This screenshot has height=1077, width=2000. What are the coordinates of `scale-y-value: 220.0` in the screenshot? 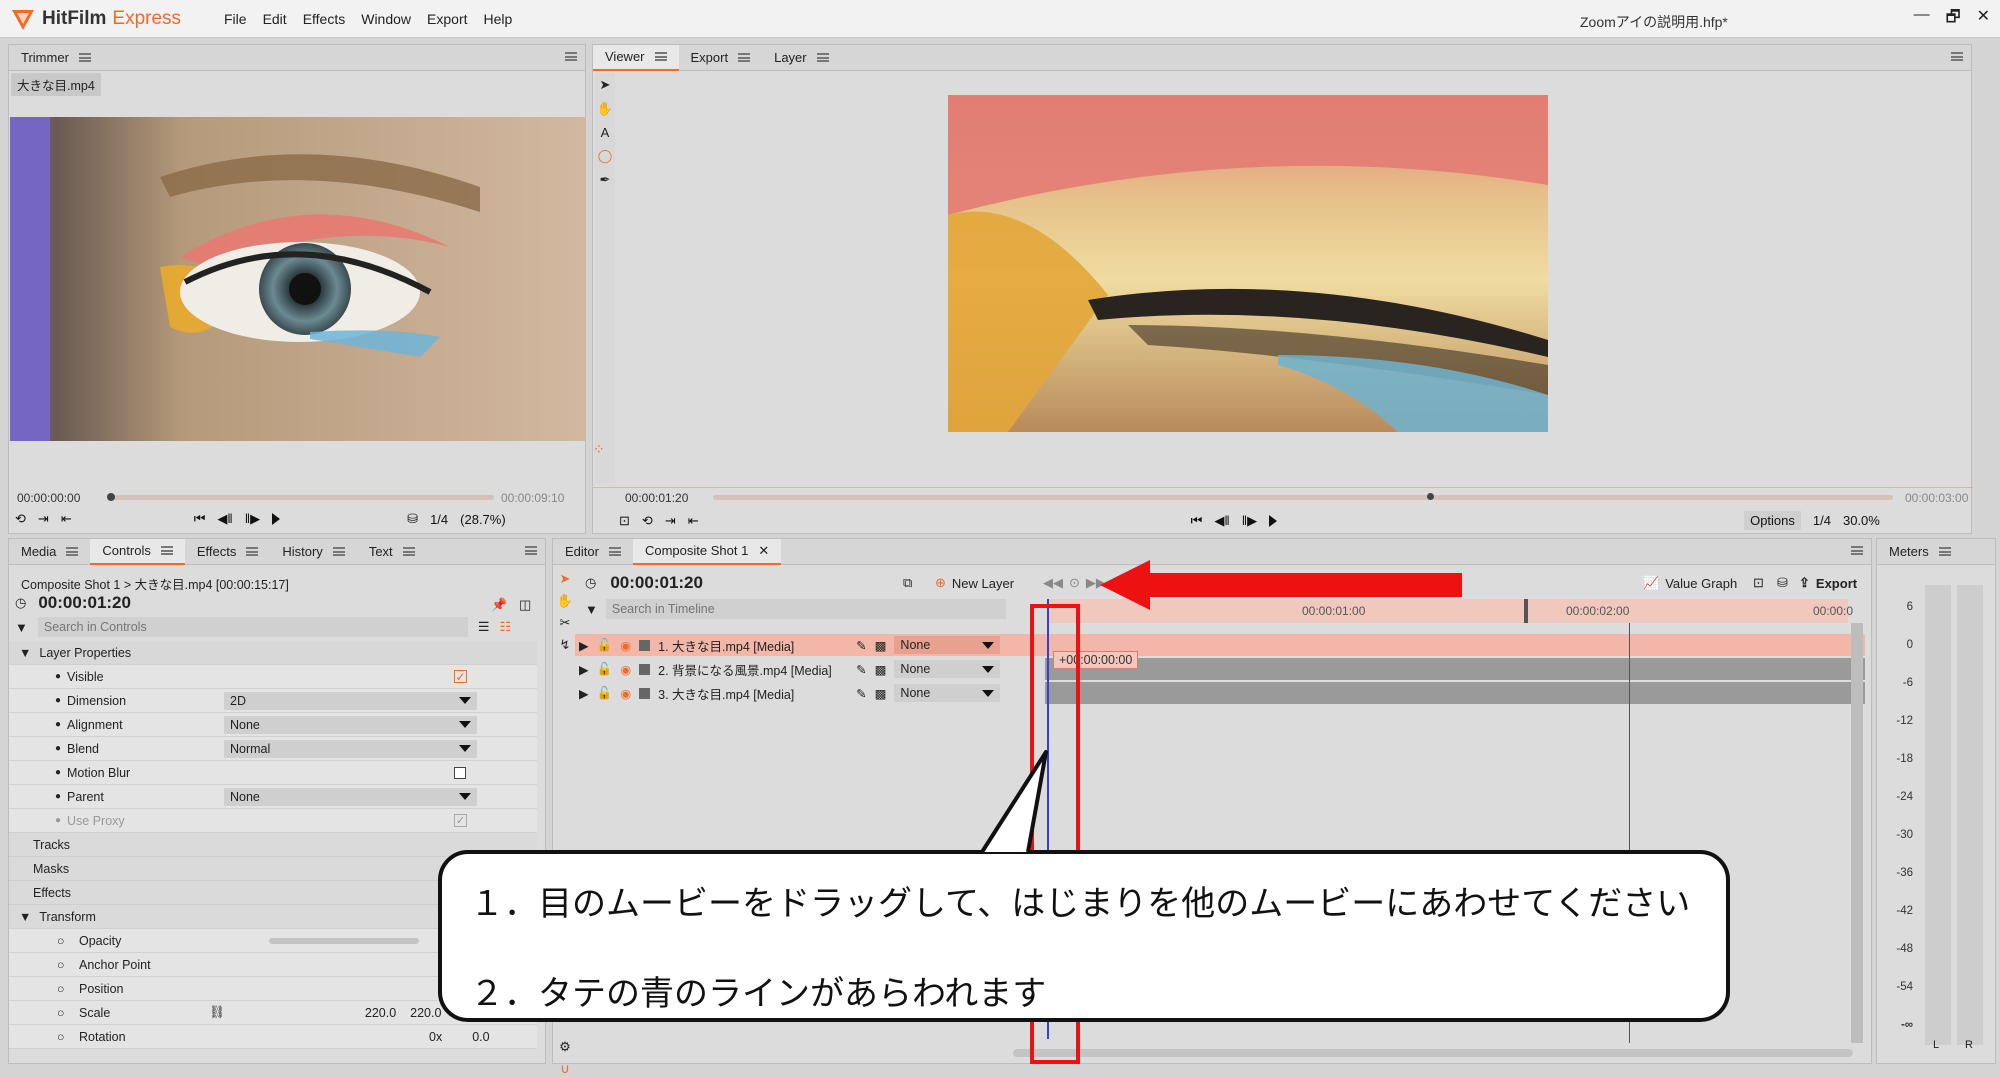 It's located at (425, 1013).